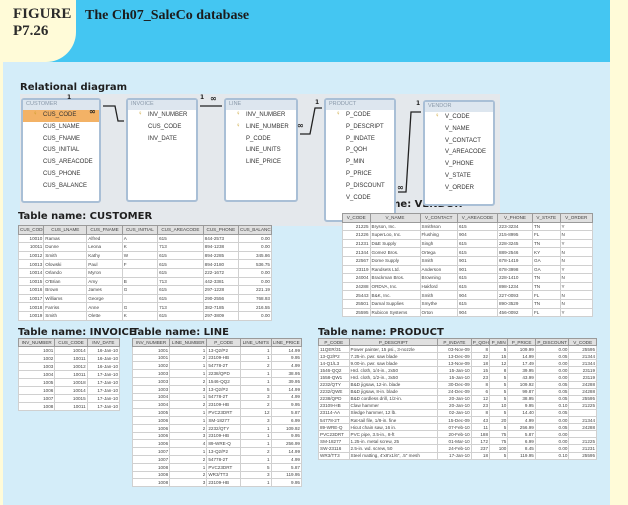 This screenshot has width=628, height=505. Describe the element at coordinates (255, 230) in the screenshot. I see `column-header: CUS_BALANCE` at that location.